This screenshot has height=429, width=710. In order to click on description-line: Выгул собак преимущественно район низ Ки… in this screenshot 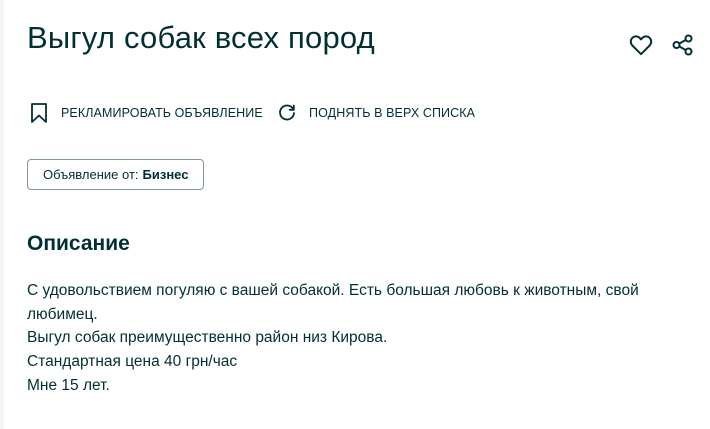, I will do `click(207, 338)`.